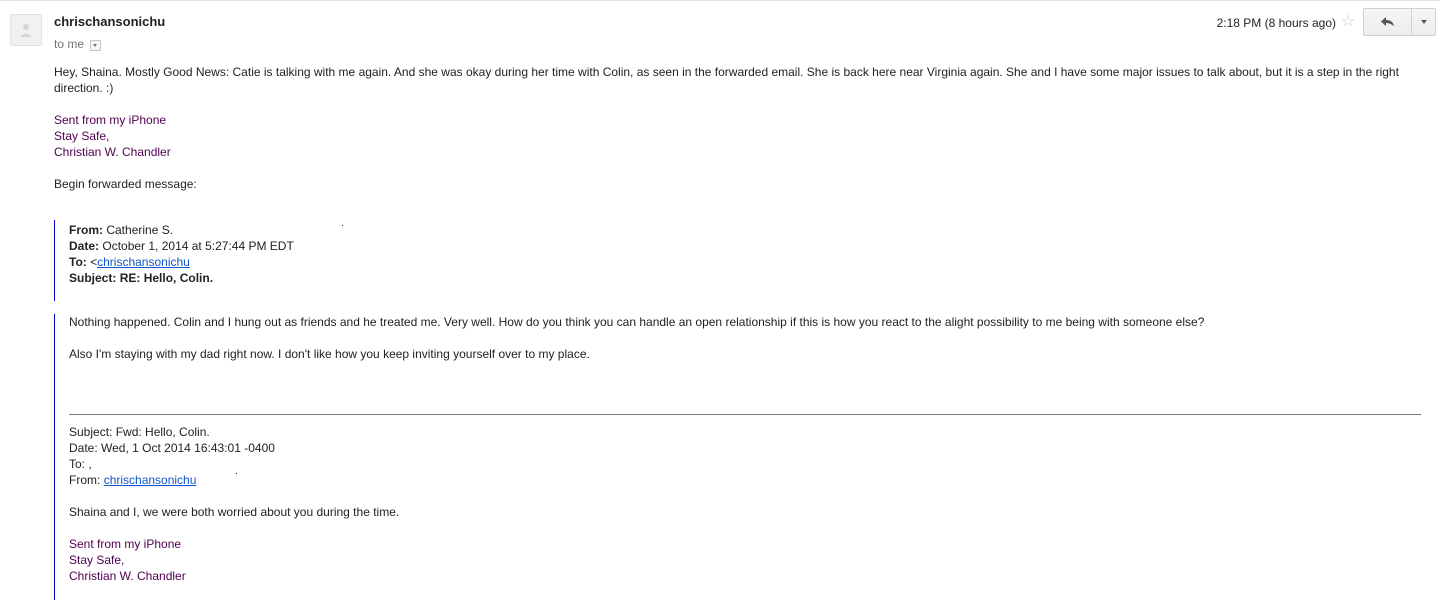 This screenshot has width=1440, height=600. What do you see at coordinates (84, 246) in the screenshot?
I see `date-label: Date:` at bounding box center [84, 246].